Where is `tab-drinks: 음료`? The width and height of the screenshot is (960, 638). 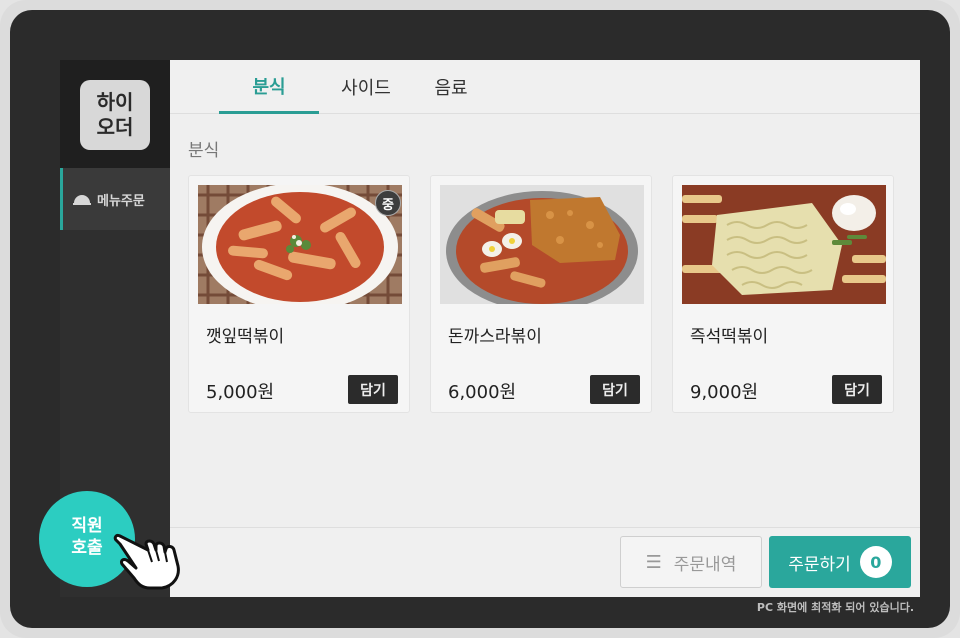
tab-drinks: 음료 is located at coordinates (451, 87).